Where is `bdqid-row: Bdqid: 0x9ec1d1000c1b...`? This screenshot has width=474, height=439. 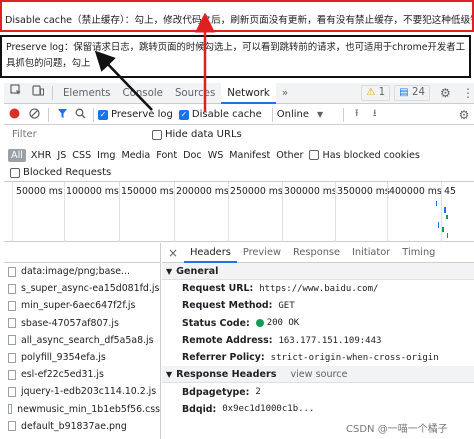
bdqid-row: Bdqid: 0x9ec1d1000c1b... is located at coordinates (318, 409).